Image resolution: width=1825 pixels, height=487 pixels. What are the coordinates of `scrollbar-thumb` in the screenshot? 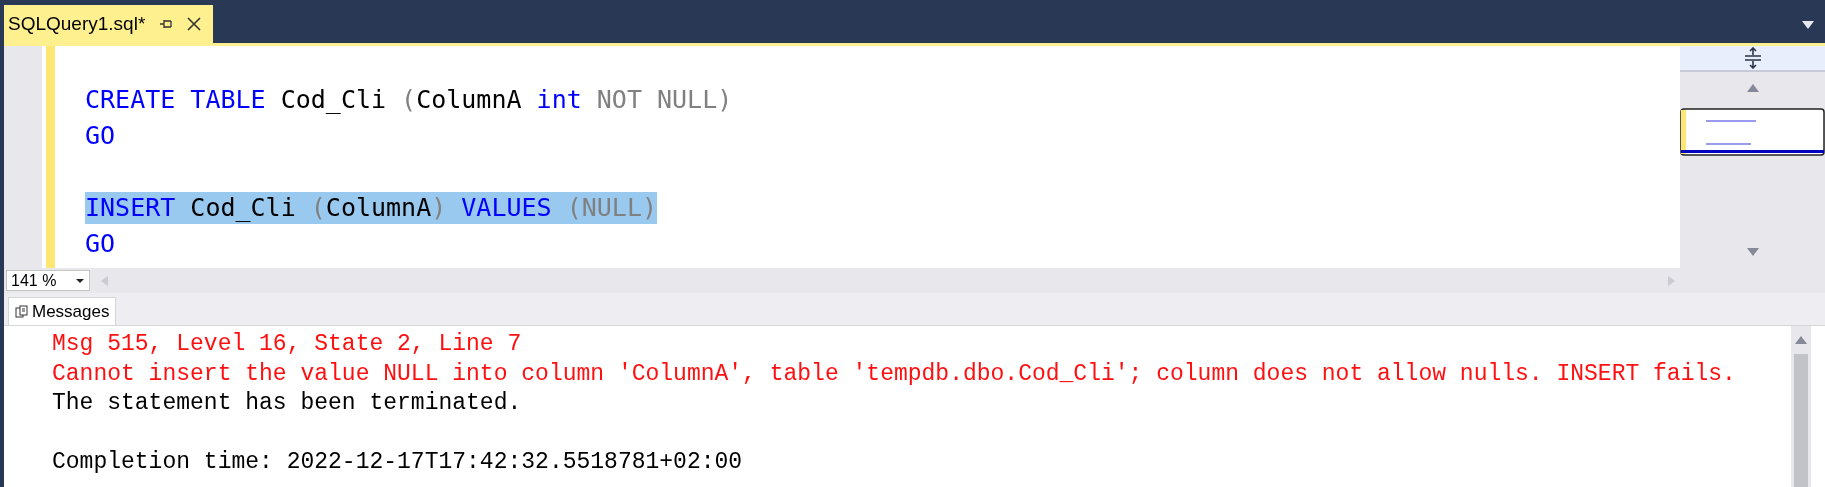 It's located at (1801, 420).